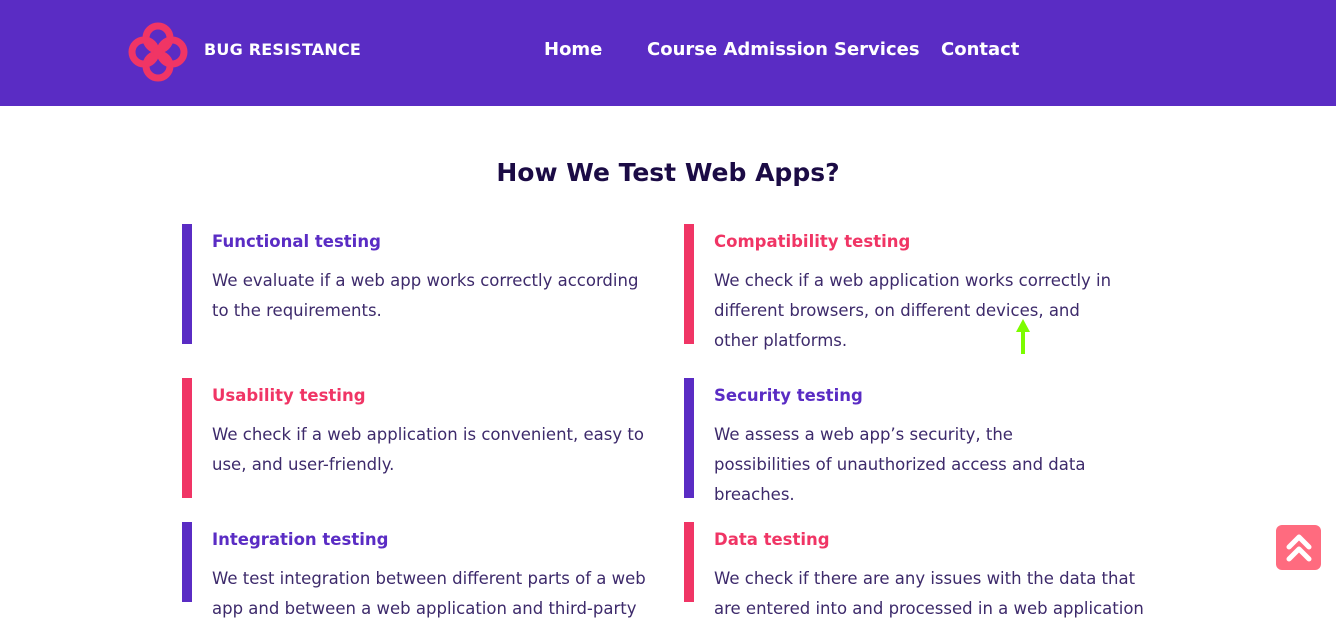  What do you see at coordinates (788, 395) in the screenshot?
I see `card-title: Security testing` at bounding box center [788, 395].